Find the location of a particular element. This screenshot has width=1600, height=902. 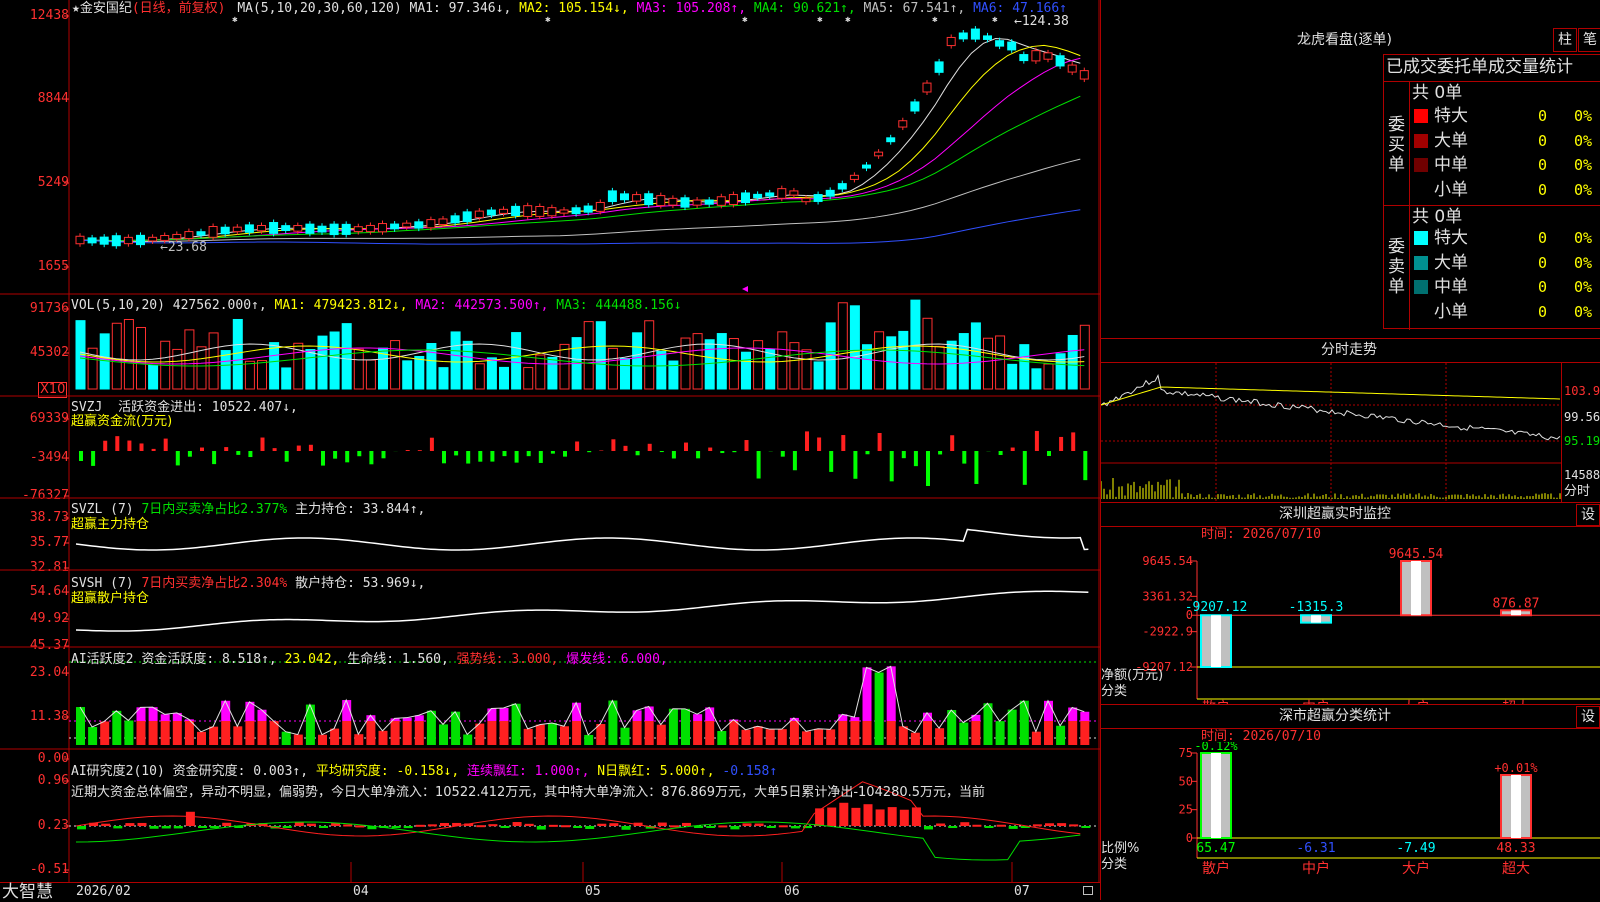

ai-activity-lifeline: 生命线: 1.560, is located at coordinates (398, 659).